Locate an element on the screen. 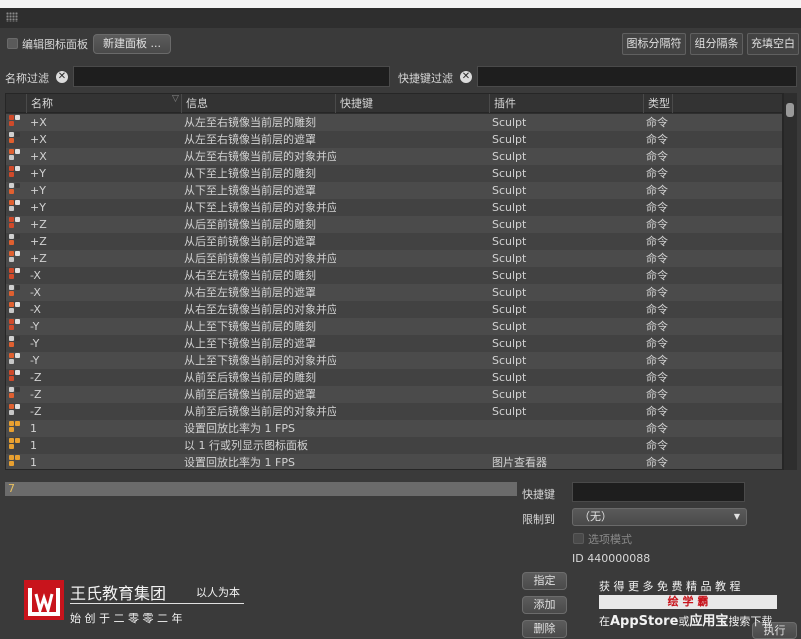  promo-bottom-pre: 在 is located at coordinates (604, 621).